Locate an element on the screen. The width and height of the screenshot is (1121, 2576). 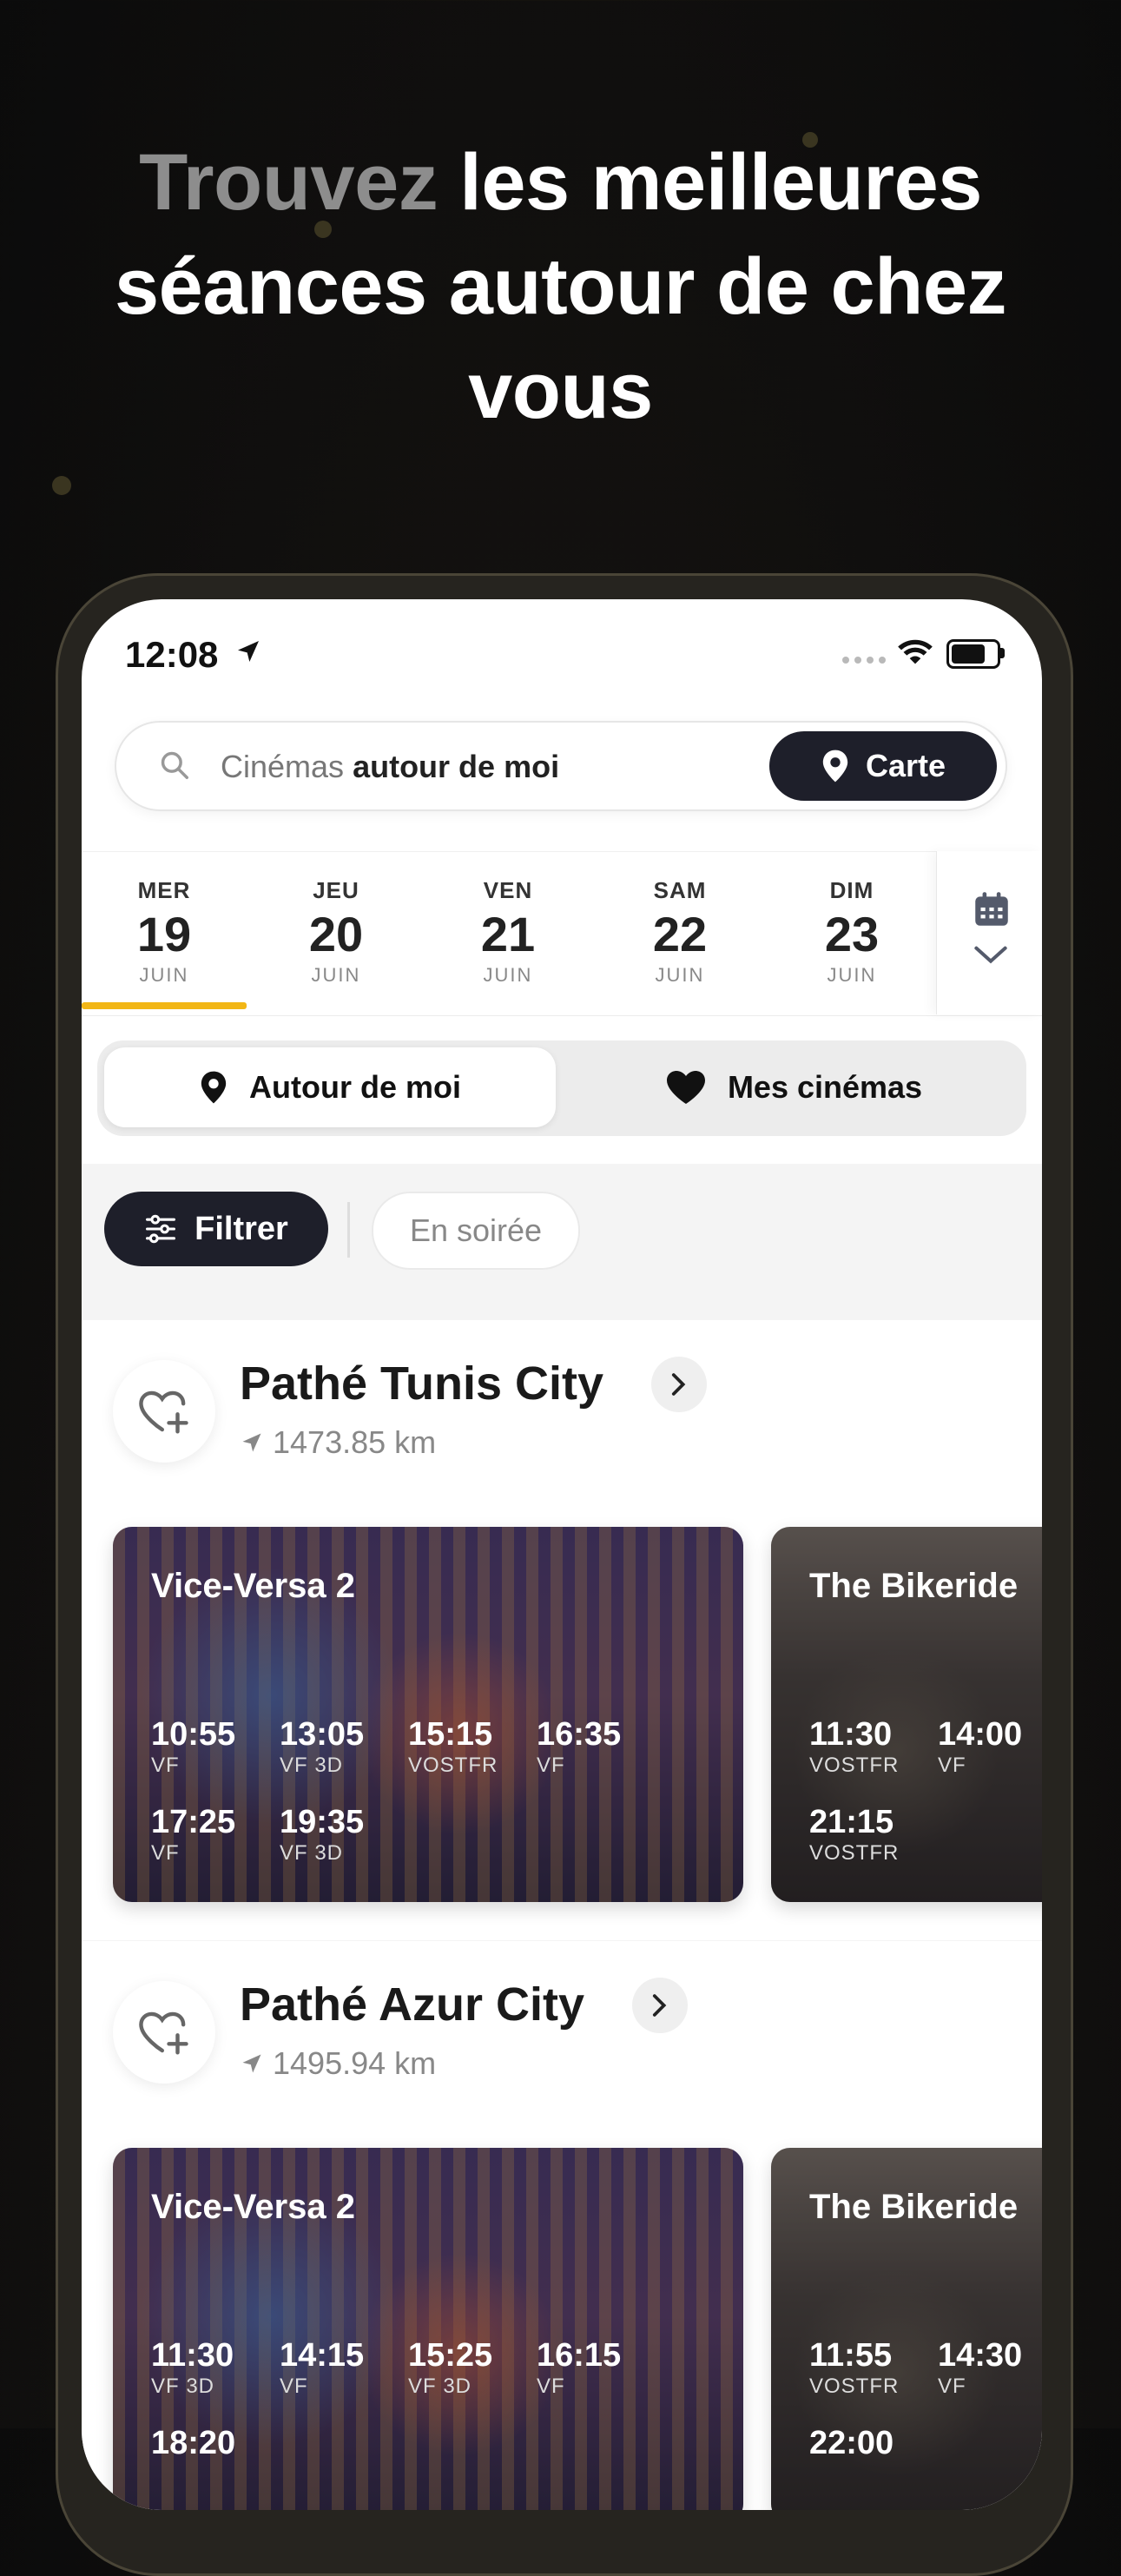
showtime: 10:55 VF is located at coordinates (216, 1747).